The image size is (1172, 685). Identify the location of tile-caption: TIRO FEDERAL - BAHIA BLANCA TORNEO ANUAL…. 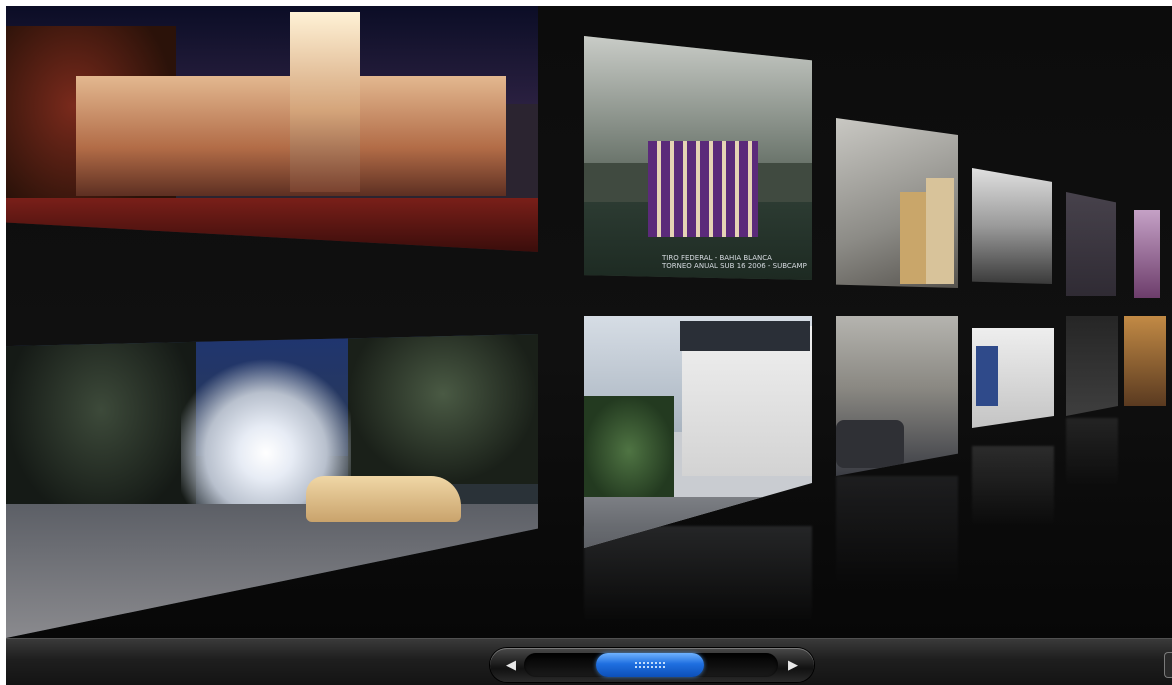
(734, 262).